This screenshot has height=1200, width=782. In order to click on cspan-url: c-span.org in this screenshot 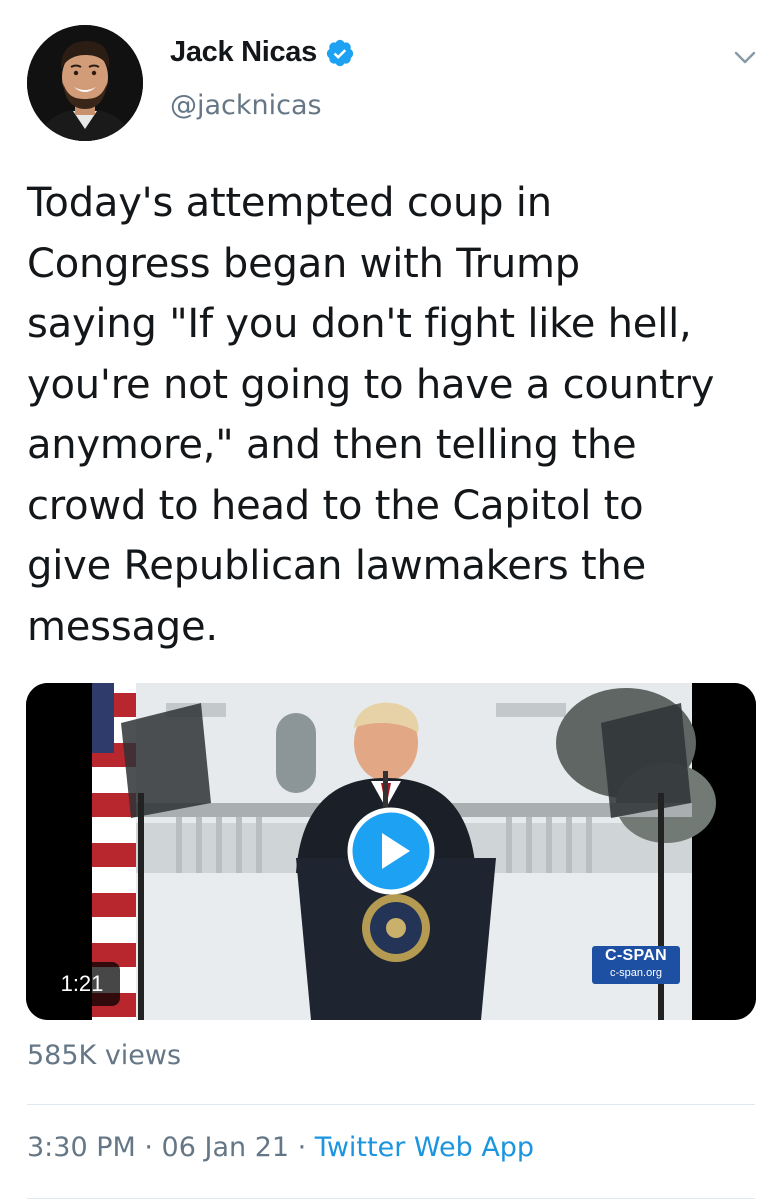, I will do `click(636, 973)`.